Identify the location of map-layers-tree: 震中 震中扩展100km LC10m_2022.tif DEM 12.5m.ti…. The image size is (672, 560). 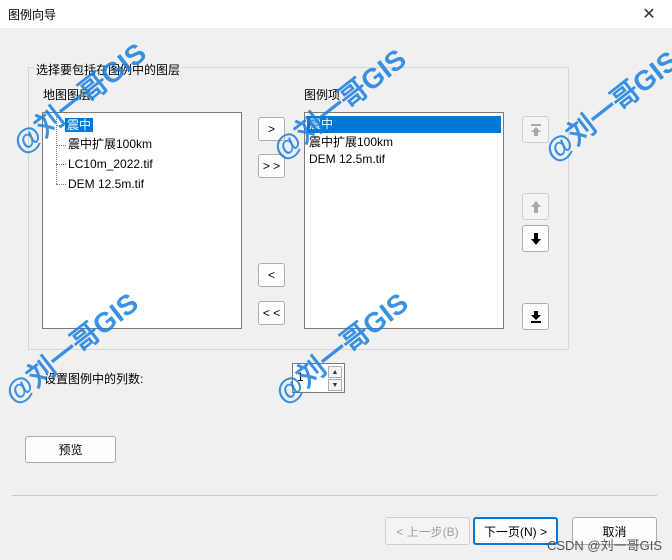
(142, 220).